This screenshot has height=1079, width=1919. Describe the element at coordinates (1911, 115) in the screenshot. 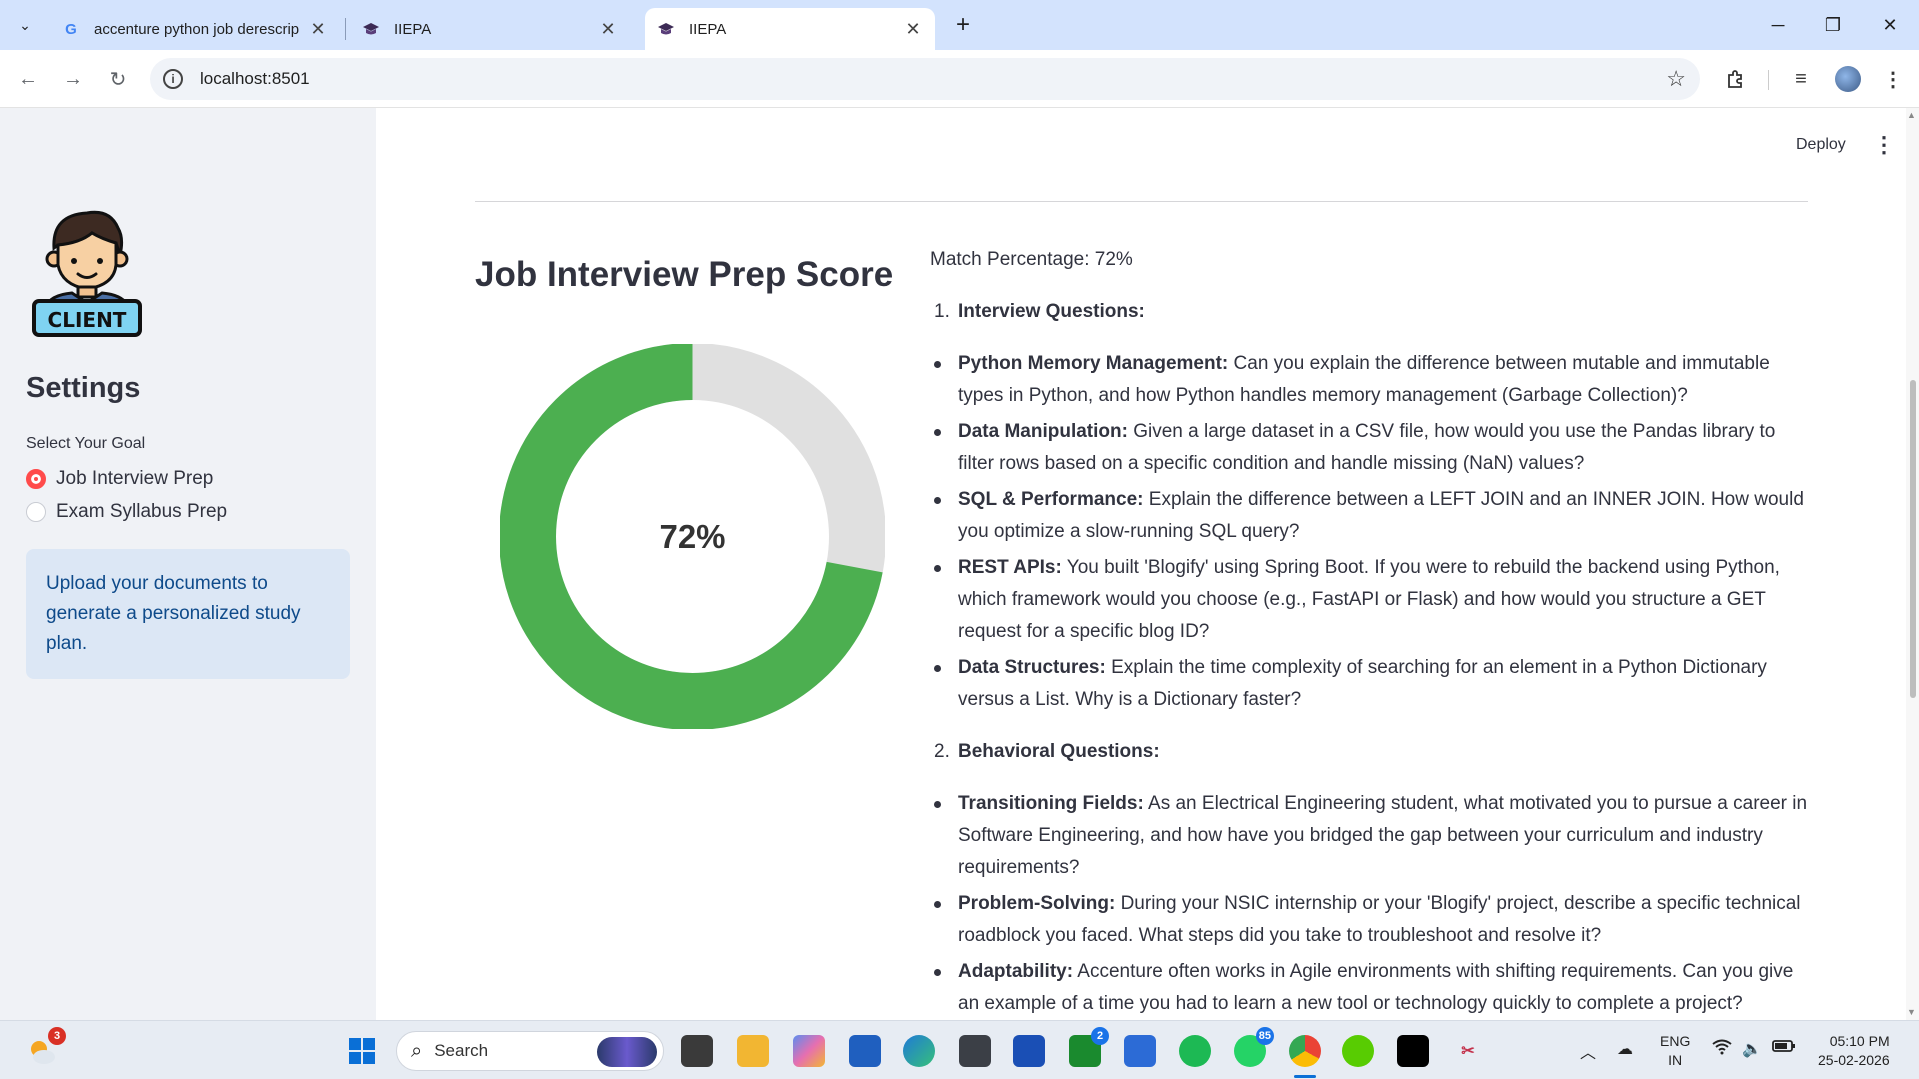

I see `scroll-up-arrow-icon: ▲` at that location.